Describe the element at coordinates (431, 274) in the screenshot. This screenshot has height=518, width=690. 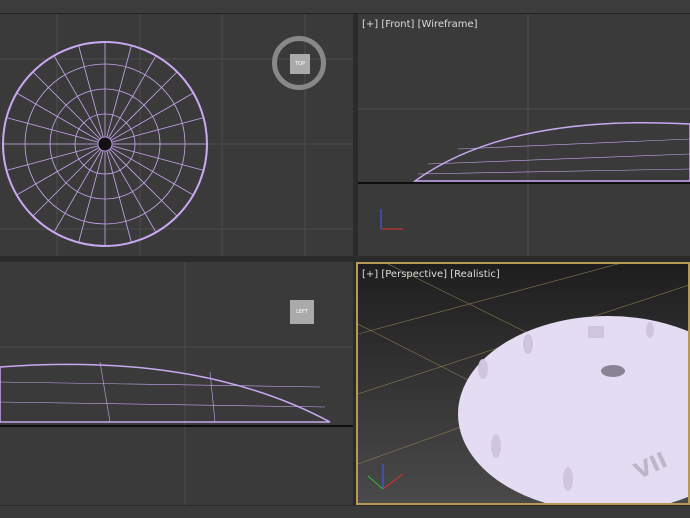
I see `viewport-label: [+] [Perspective] [Realistic]` at that location.